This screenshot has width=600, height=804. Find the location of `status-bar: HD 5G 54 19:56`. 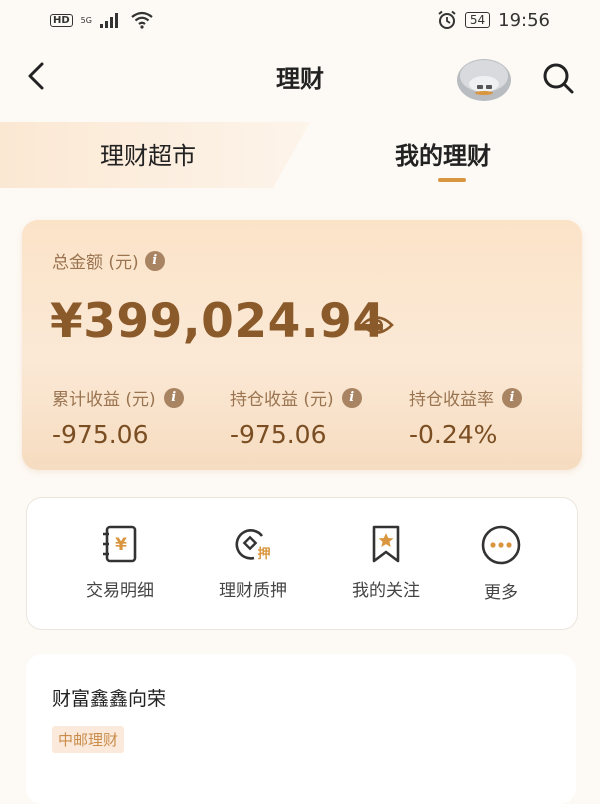

status-bar: HD 5G 54 19:56 is located at coordinates (300, 20).